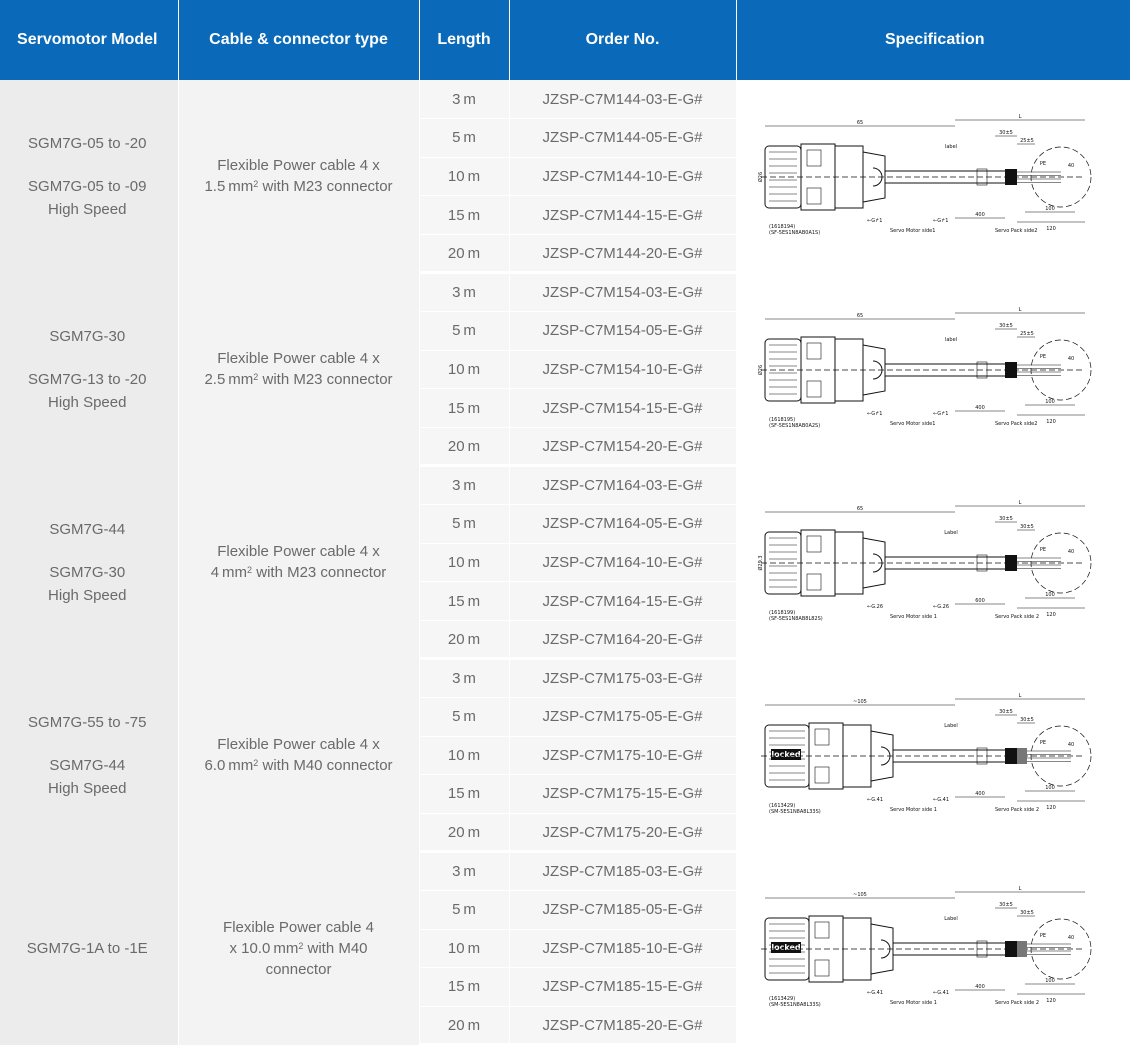 Image resolution: width=1130 pixels, height=1046 pixels. What do you see at coordinates (795, 1005) in the screenshot?
I see `part-code-label: (SM-5ES1N8A8L33S)` at bounding box center [795, 1005].